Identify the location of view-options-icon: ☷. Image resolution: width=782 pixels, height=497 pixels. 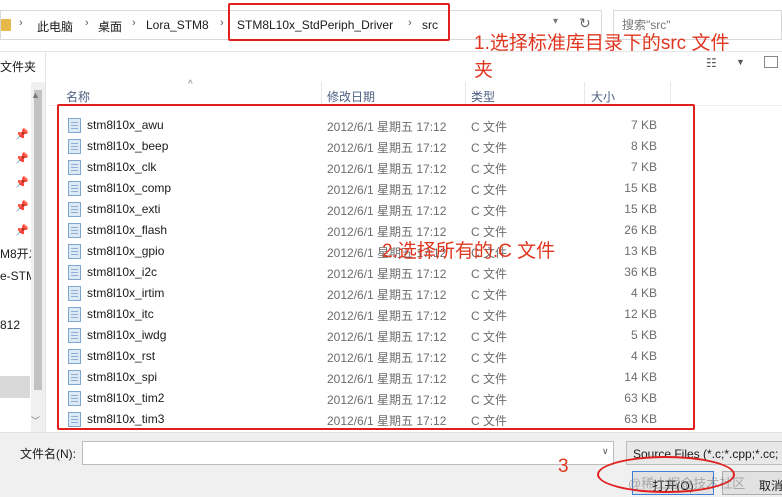
(711, 63).